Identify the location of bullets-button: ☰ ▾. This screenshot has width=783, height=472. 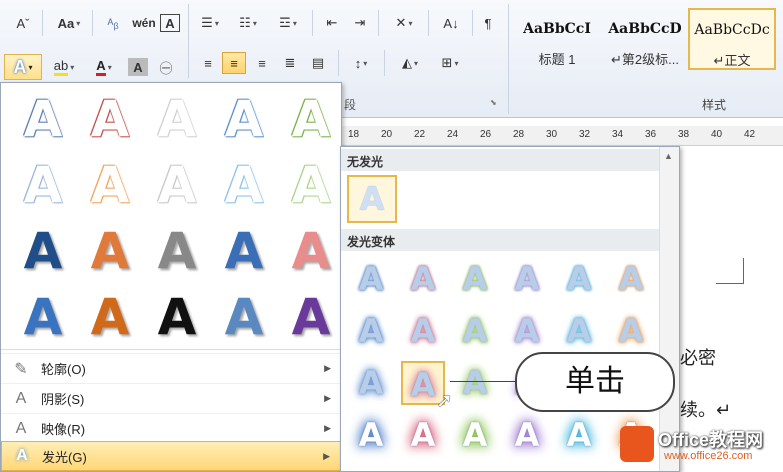
(210, 23).